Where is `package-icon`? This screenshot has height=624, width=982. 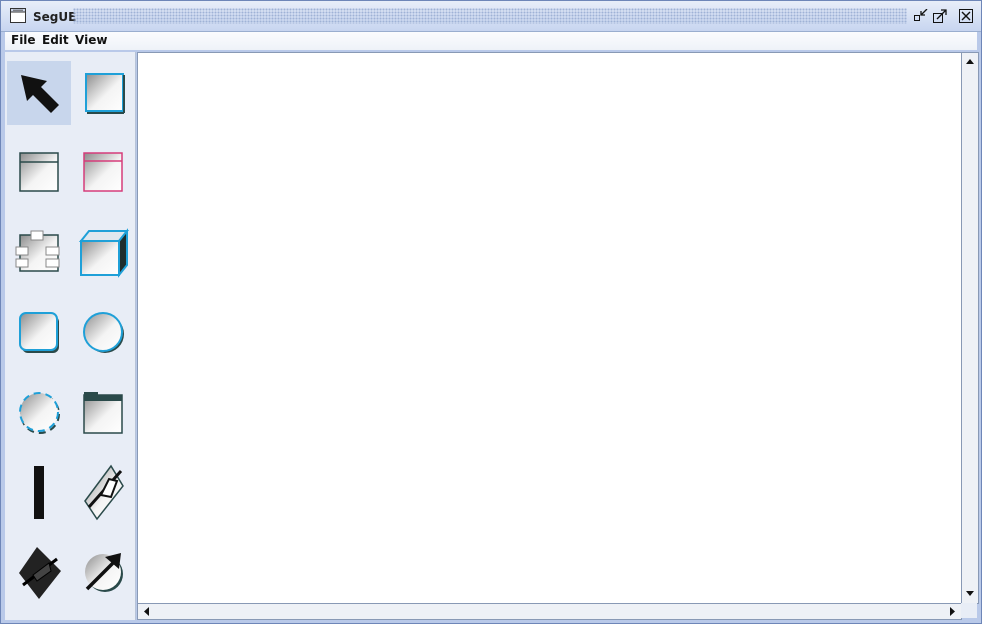
package-icon is located at coordinates (103, 413).